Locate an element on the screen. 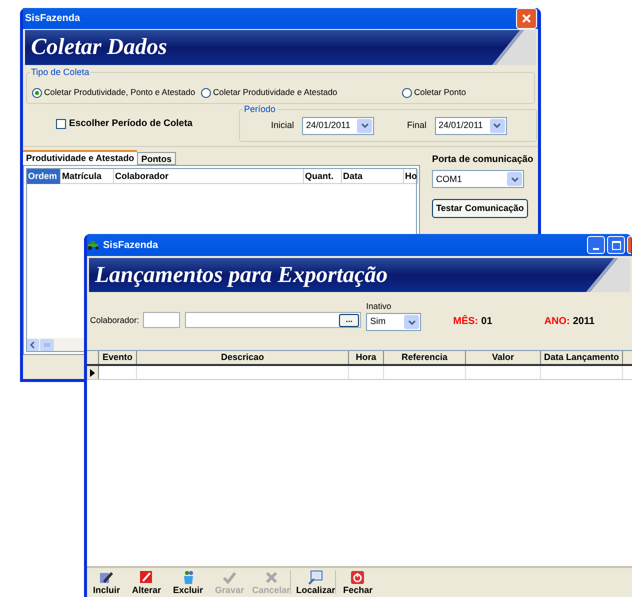  toolbar-button: Fechar is located at coordinates (358, 583).